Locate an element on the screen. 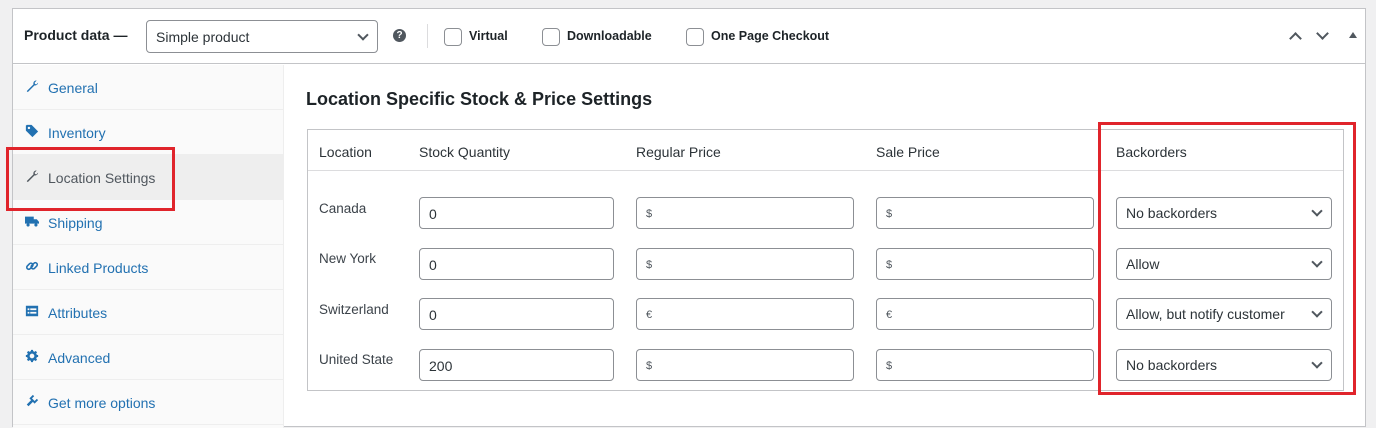  product-type-select: Simple product is located at coordinates (262, 36).